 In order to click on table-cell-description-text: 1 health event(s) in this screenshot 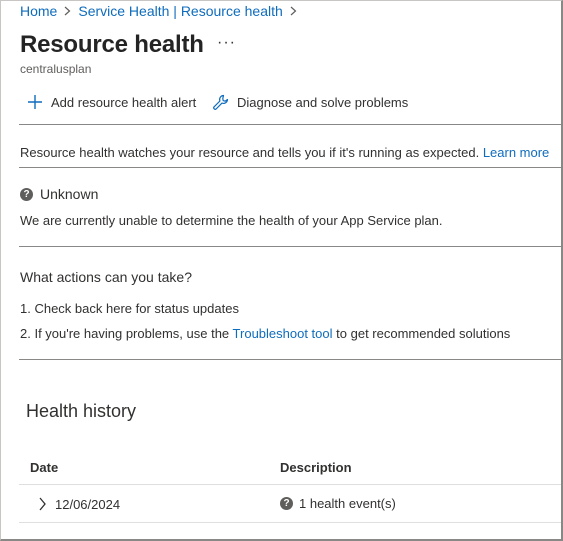, I will do `click(347, 503)`.